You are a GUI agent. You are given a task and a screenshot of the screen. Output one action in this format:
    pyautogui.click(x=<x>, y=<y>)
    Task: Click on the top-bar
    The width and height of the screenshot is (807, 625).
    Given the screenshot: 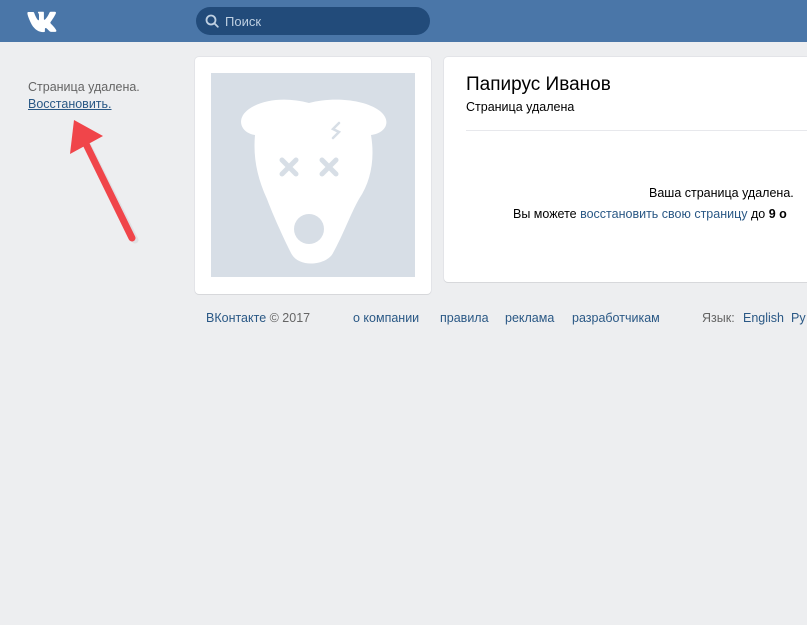 What is the action you would take?
    pyautogui.click(x=403, y=21)
    